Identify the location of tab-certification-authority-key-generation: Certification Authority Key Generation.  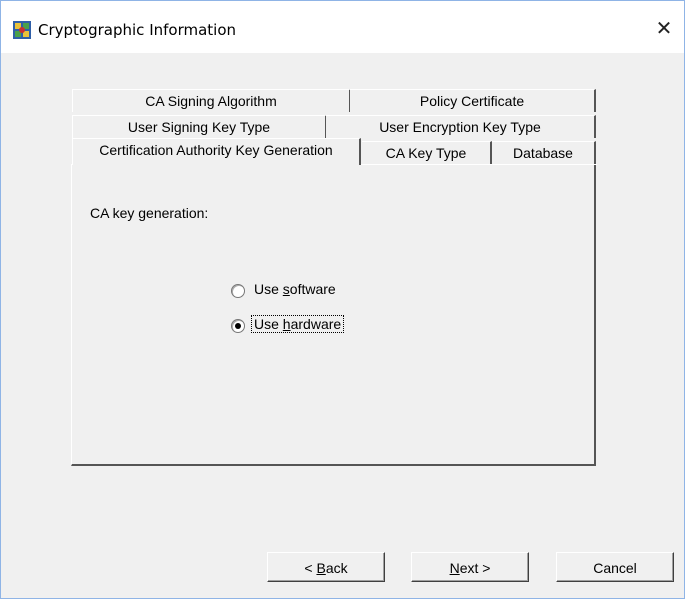
(216, 151).